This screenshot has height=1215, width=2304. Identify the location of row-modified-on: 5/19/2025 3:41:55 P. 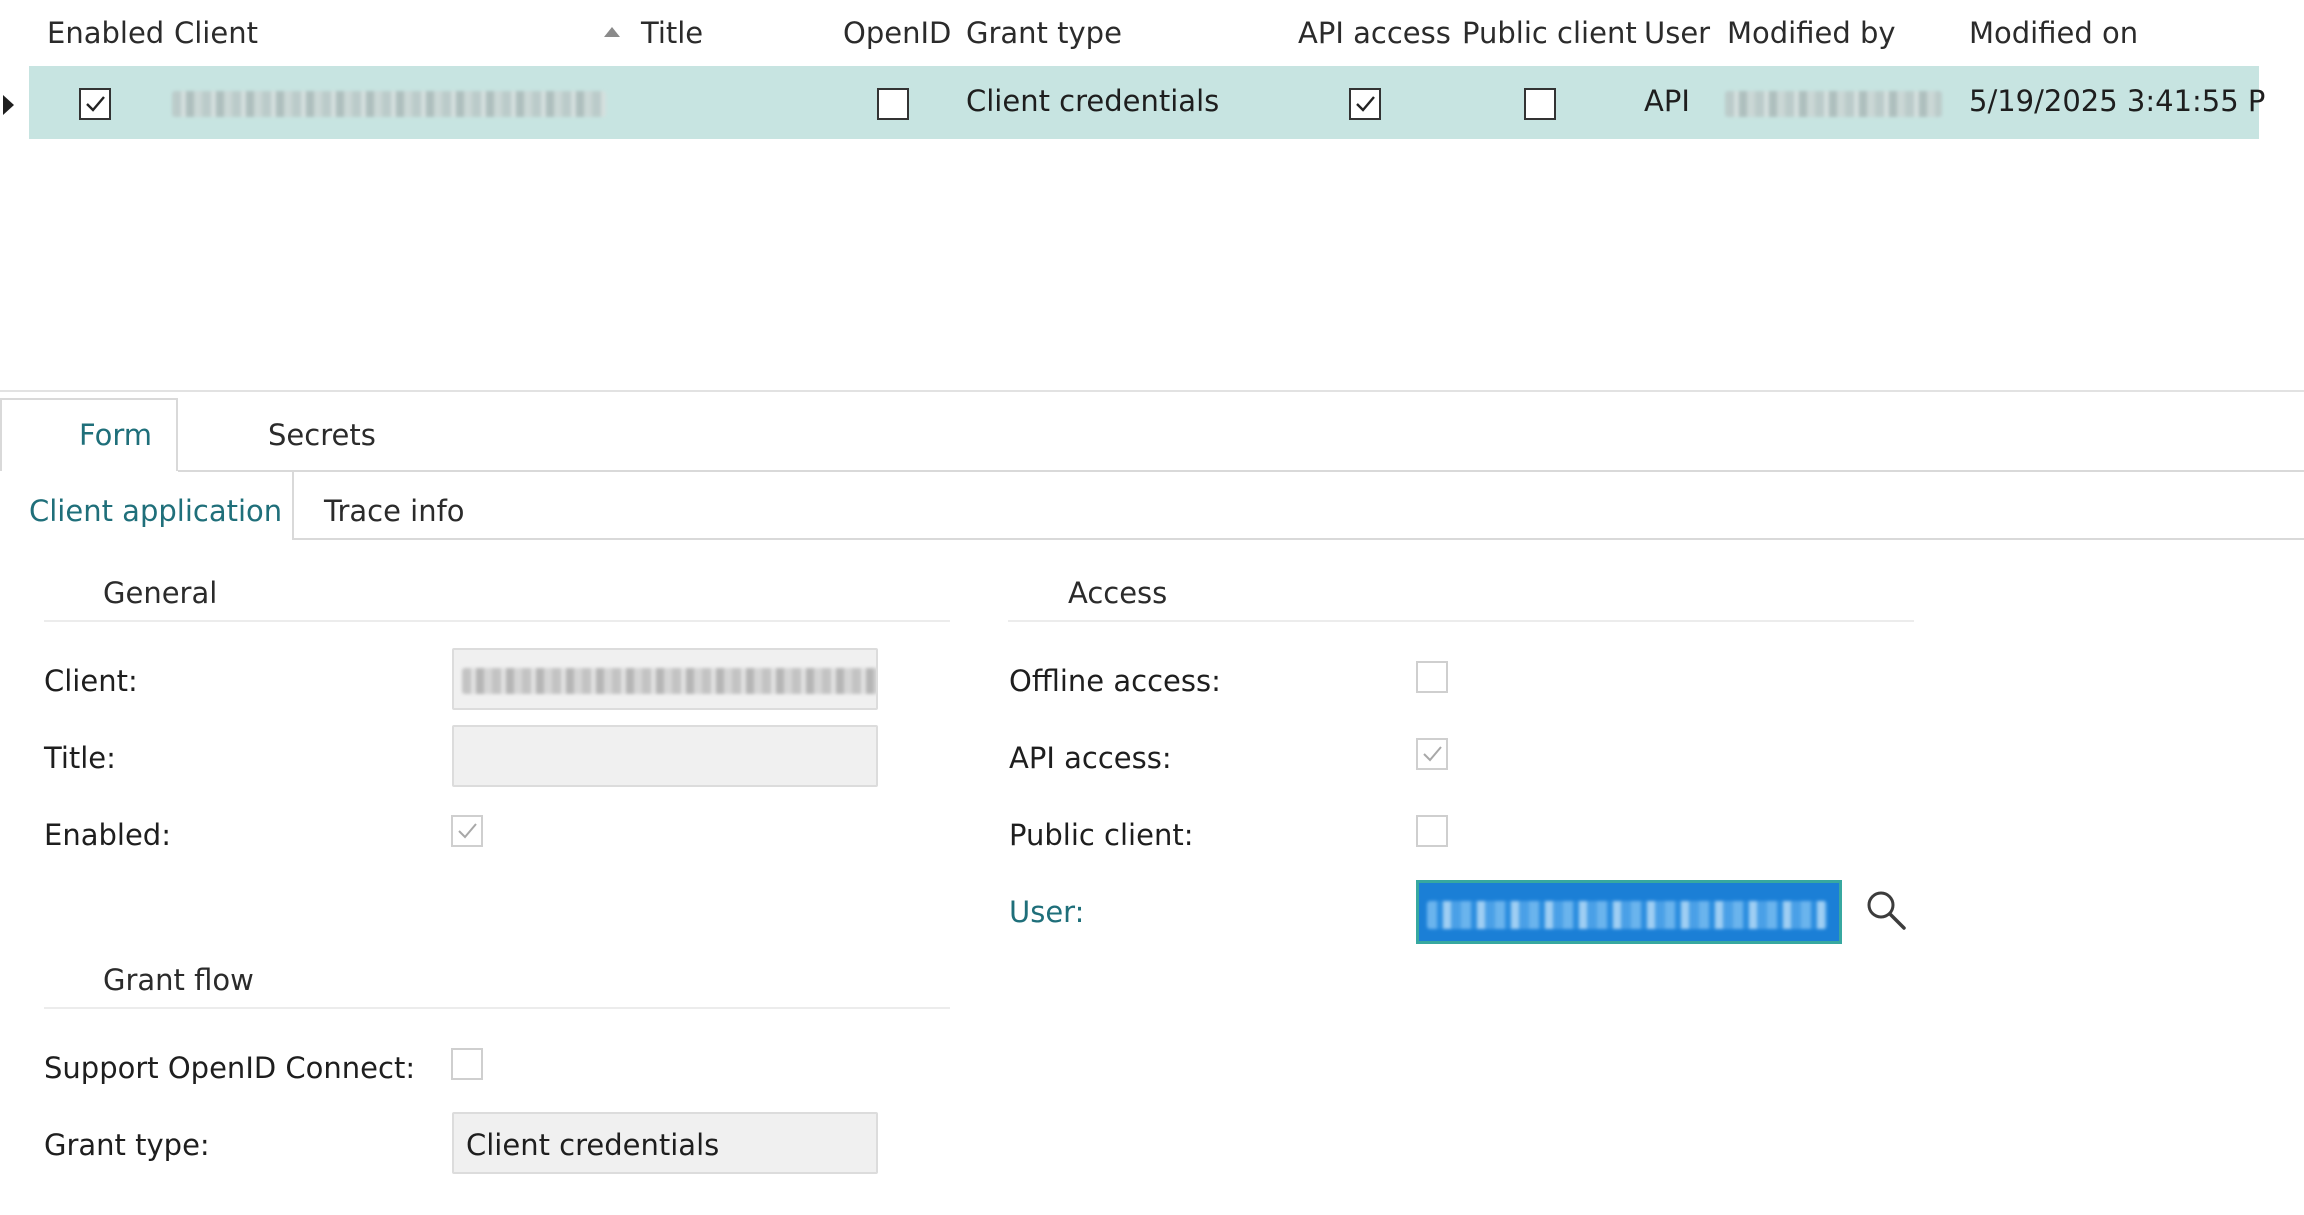
(2117, 101).